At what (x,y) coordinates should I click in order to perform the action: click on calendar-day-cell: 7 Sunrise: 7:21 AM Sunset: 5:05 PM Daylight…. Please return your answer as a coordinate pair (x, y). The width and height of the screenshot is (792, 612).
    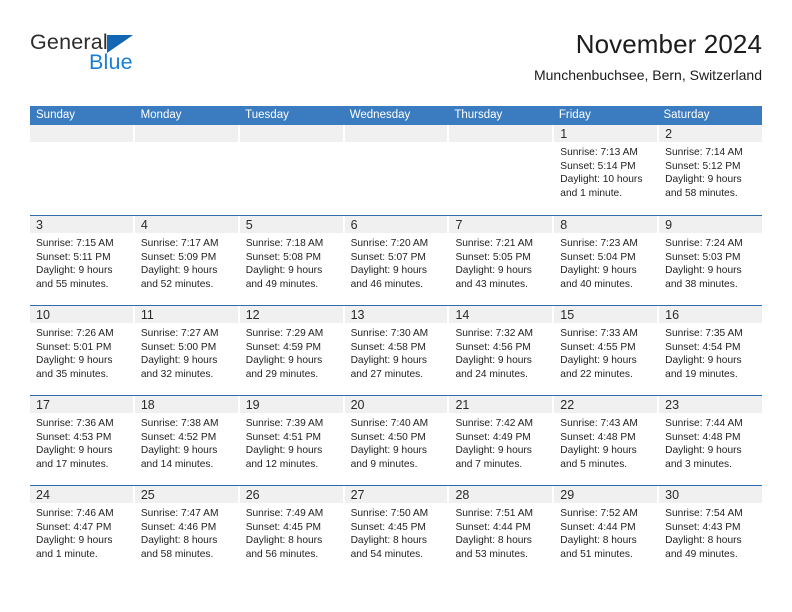
    Looking at the image, I should click on (502, 260).